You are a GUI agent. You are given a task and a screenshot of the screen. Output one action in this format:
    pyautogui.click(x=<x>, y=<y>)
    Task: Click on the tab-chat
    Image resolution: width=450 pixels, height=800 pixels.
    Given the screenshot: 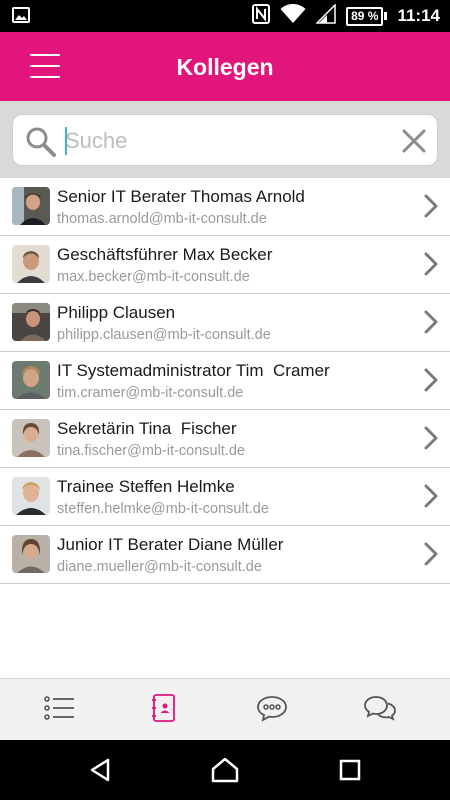 What is the action you would take?
    pyautogui.click(x=272, y=710)
    